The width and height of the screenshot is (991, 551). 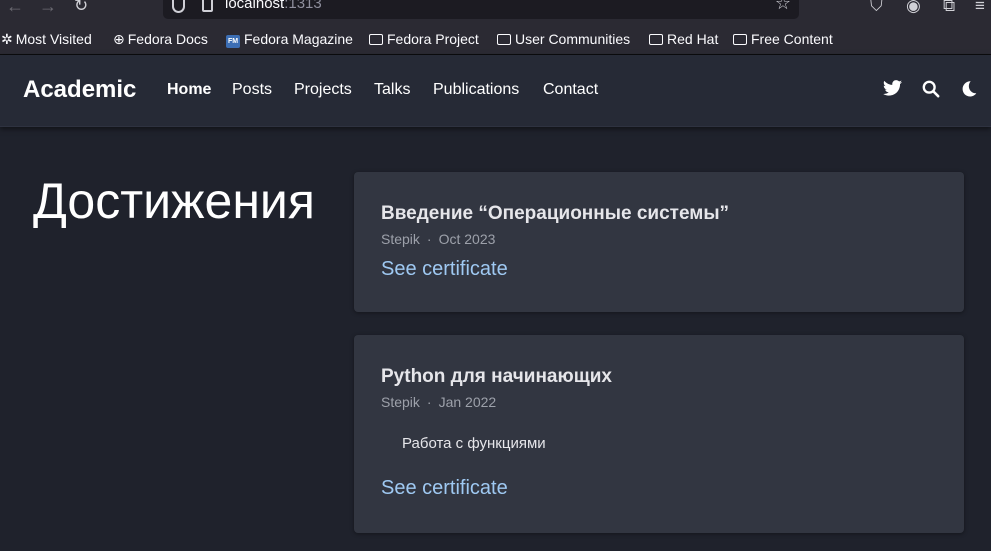 I want to click on bookmark-fedora-magazine: FM Fedora Magazine, so click(x=289, y=39).